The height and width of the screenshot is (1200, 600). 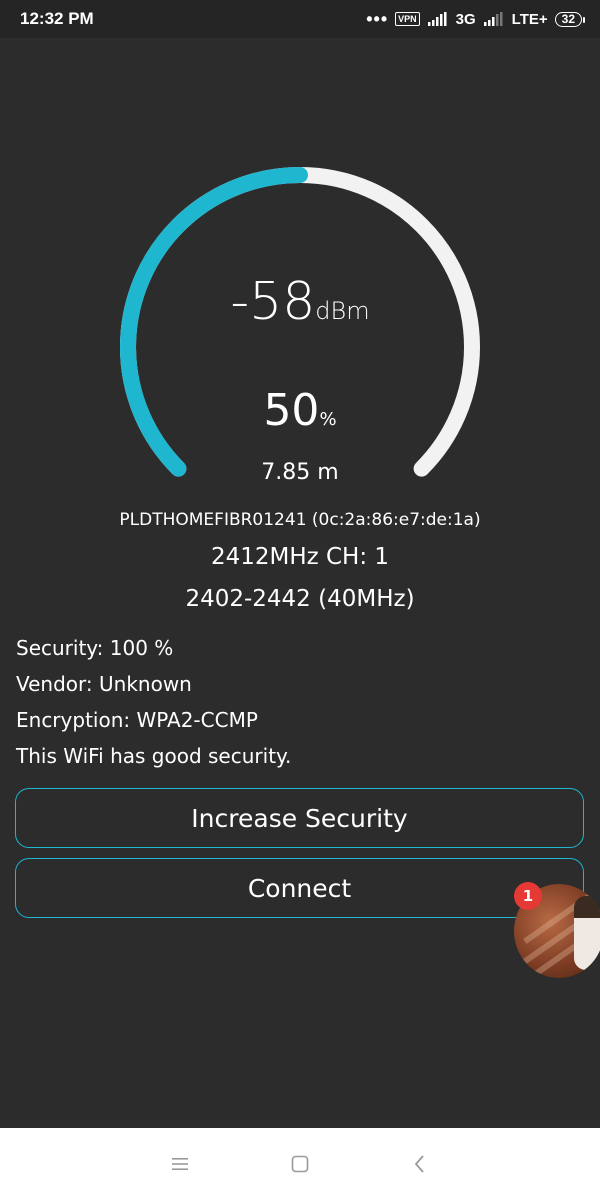 I want to click on security-note: This WiFi has good security., so click(x=154, y=756).